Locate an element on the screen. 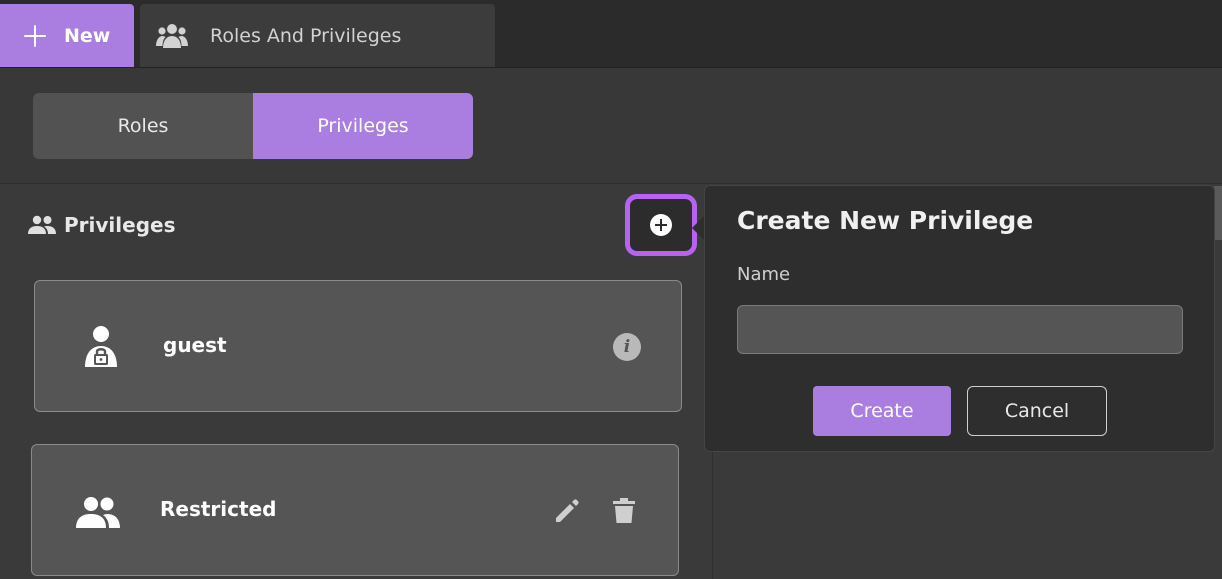 The height and width of the screenshot is (579, 1222). panel-header: Privileges is located at coordinates (101, 225).